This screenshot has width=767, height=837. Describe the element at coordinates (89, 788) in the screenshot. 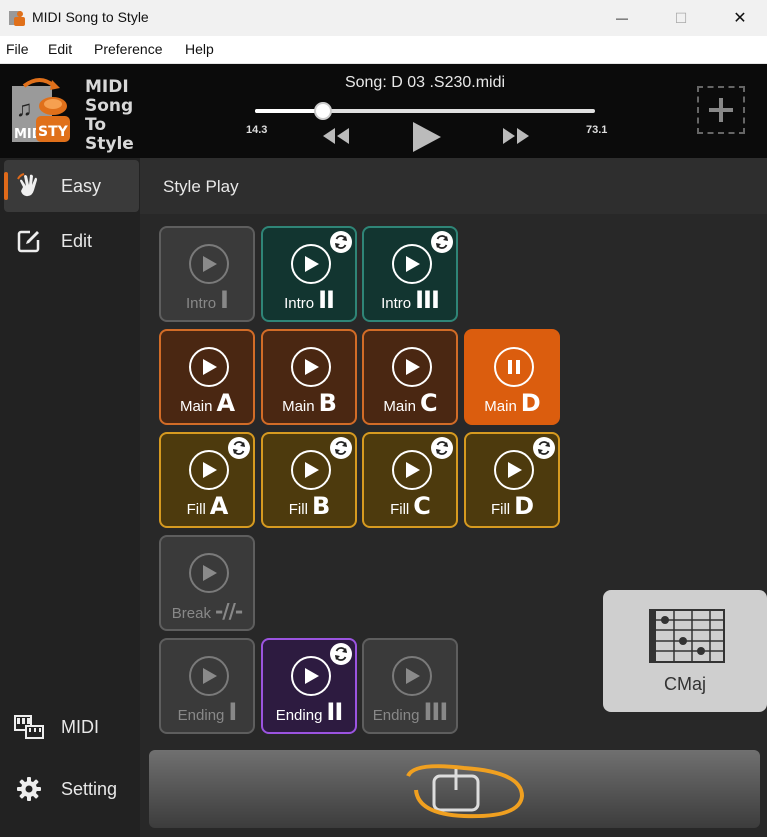

I see `sidebar-label-setting: Setting` at that location.